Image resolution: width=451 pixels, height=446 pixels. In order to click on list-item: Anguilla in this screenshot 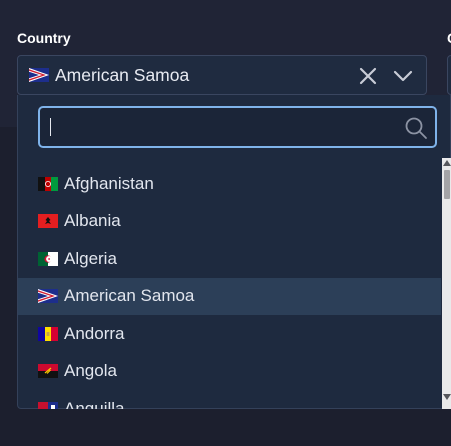, I will do `click(229, 399)`.